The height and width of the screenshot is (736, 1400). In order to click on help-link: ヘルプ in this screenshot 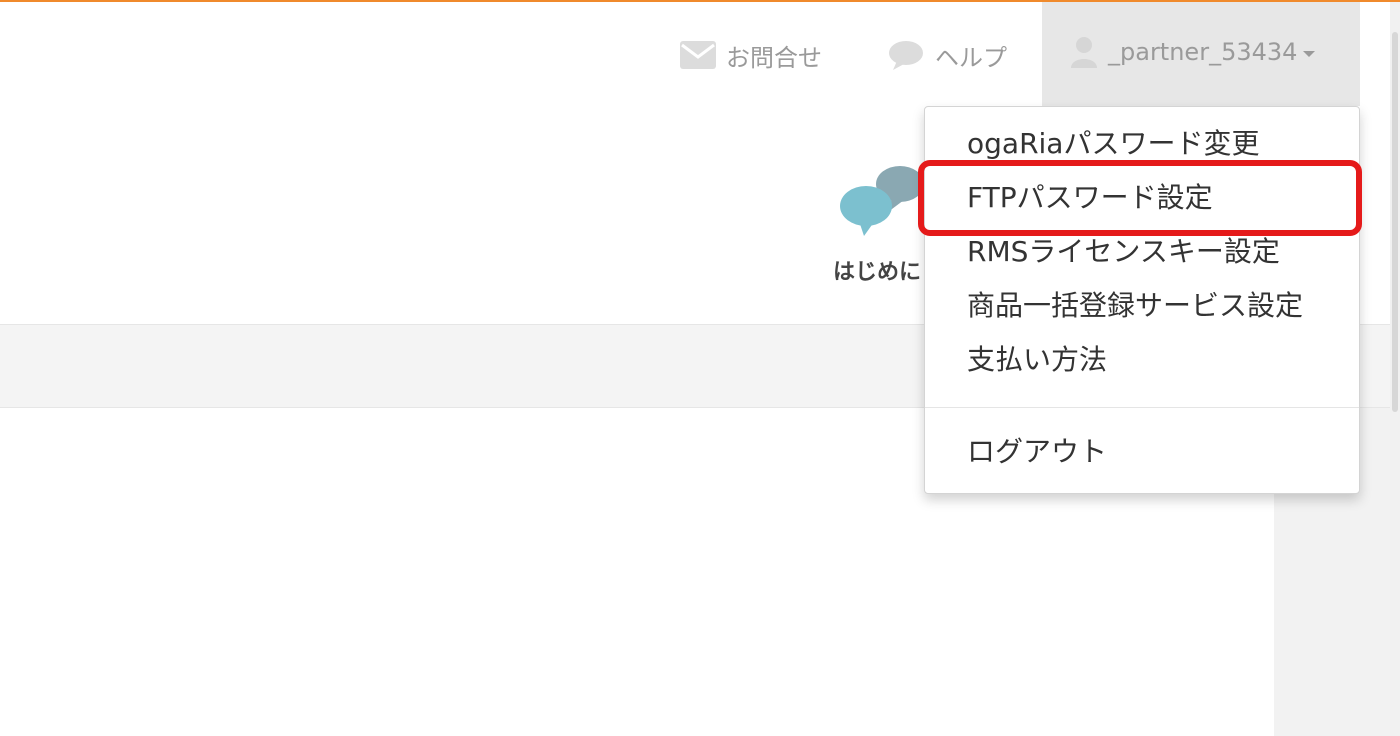, I will do `click(947, 55)`.